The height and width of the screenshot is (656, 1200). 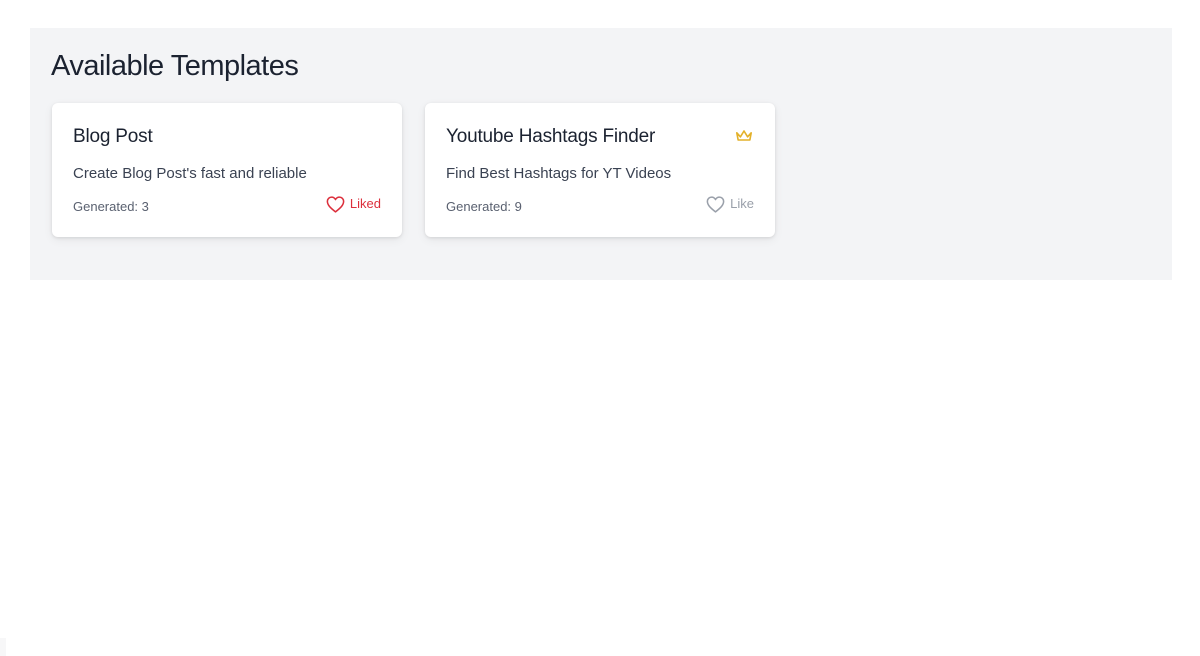 What do you see at coordinates (335, 204) in the screenshot?
I see `heart-filled-icon` at bounding box center [335, 204].